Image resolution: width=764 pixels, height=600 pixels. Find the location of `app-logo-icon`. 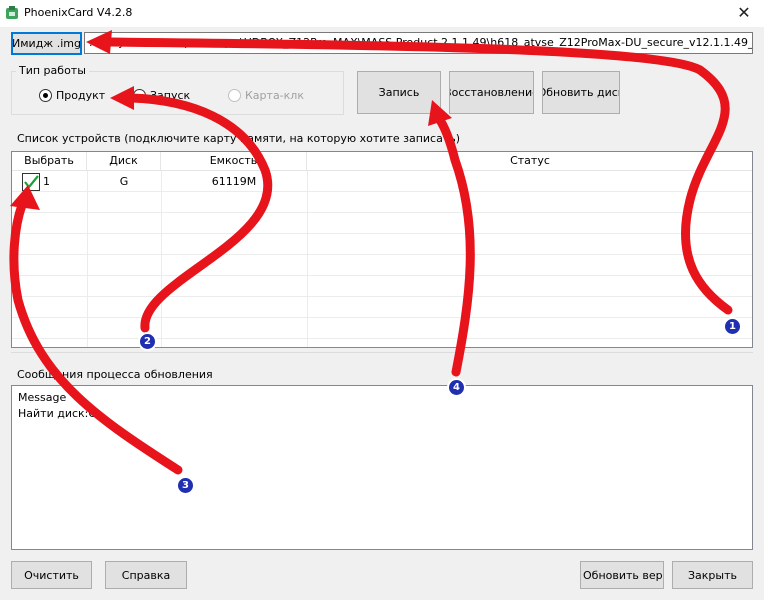

app-logo-icon is located at coordinates (12, 12).